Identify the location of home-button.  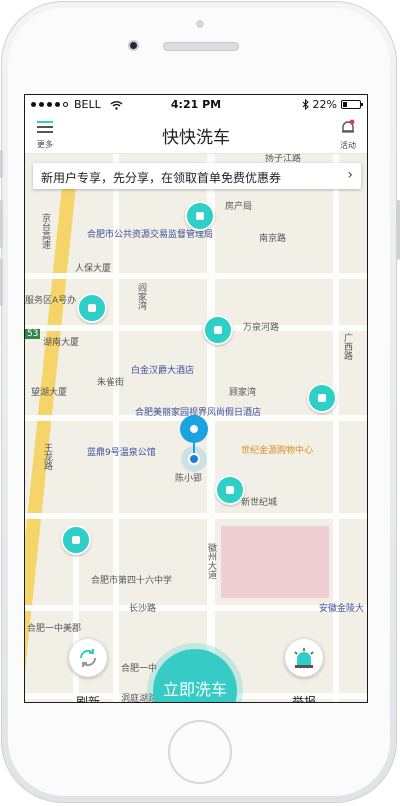
(200, 752).